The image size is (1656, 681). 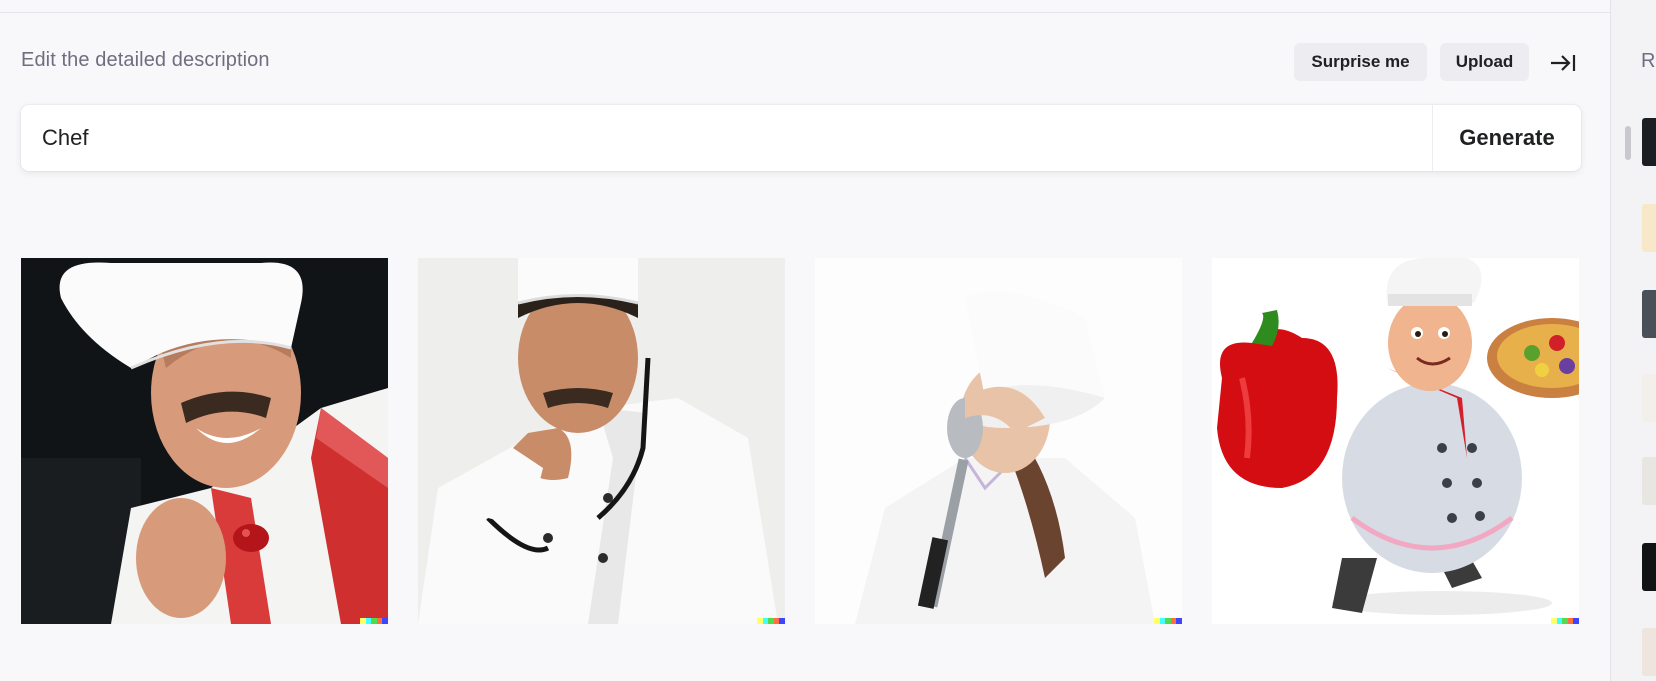 I want to click on generate-button: Generate, so click(x=1507, y=138).